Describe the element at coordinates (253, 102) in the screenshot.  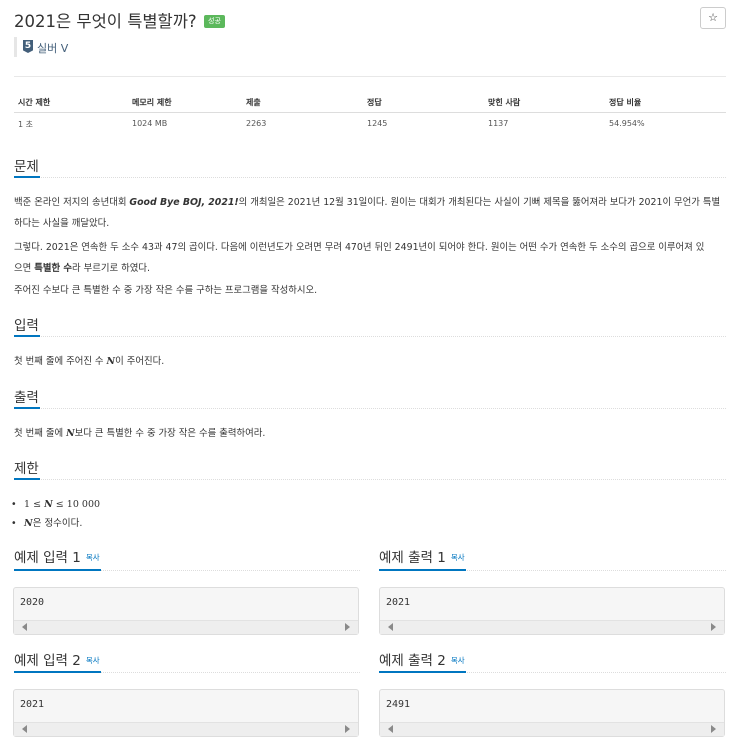
I see `header-submissions: 제출` at that location.